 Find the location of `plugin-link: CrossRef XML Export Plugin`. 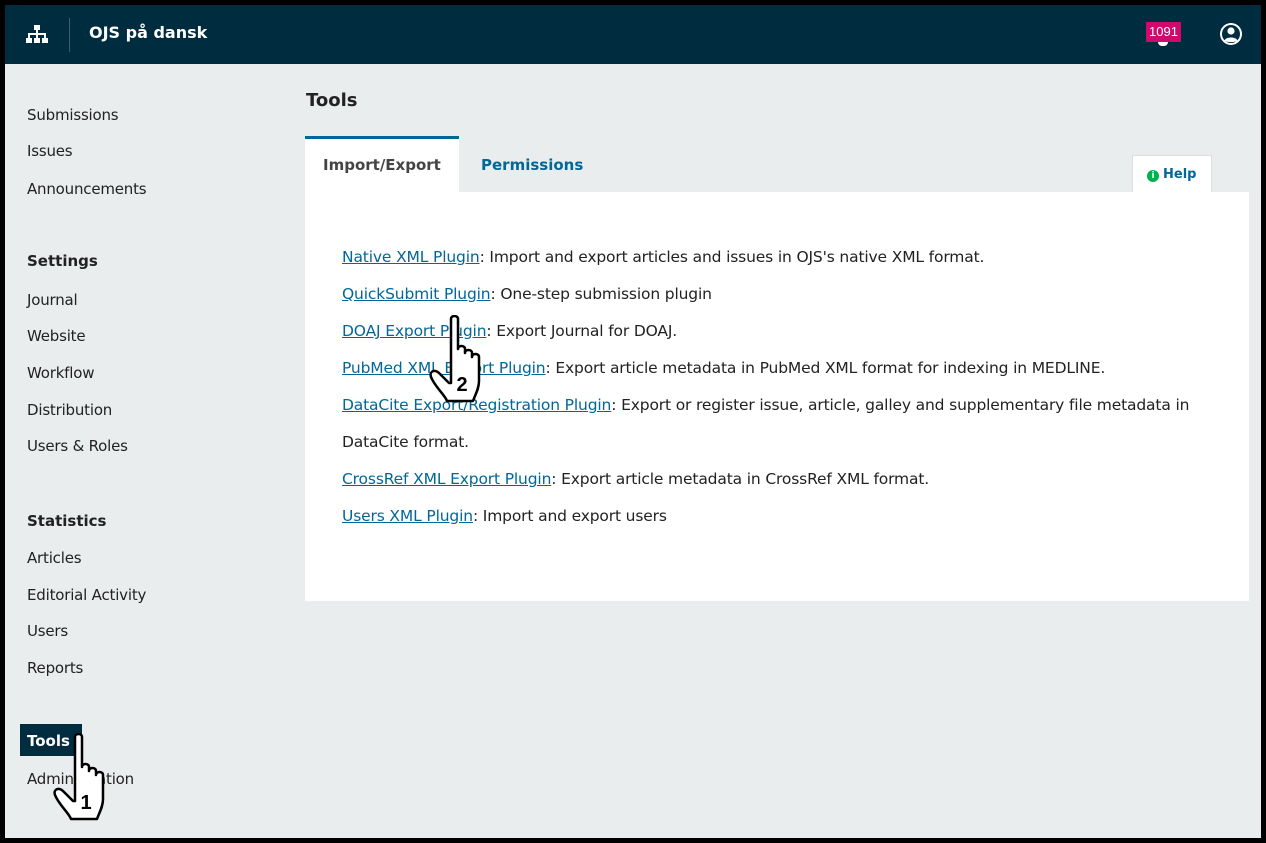

plugin-link: CrossRef XML Export Plugin is located at coordinates (446, 479).